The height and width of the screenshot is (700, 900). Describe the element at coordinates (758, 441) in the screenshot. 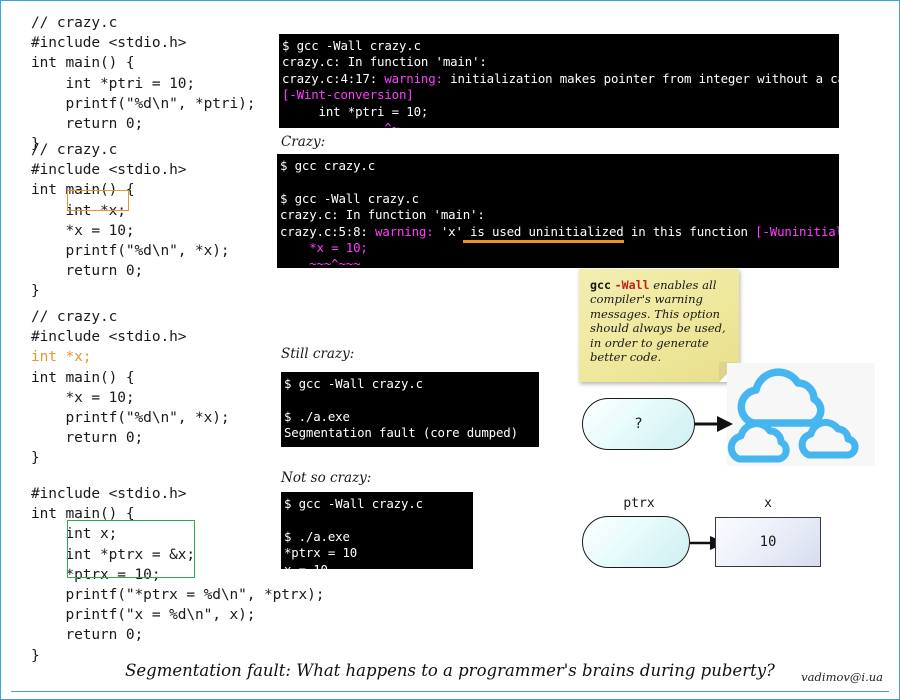

I see `cloud-icon-small-left` at that location.